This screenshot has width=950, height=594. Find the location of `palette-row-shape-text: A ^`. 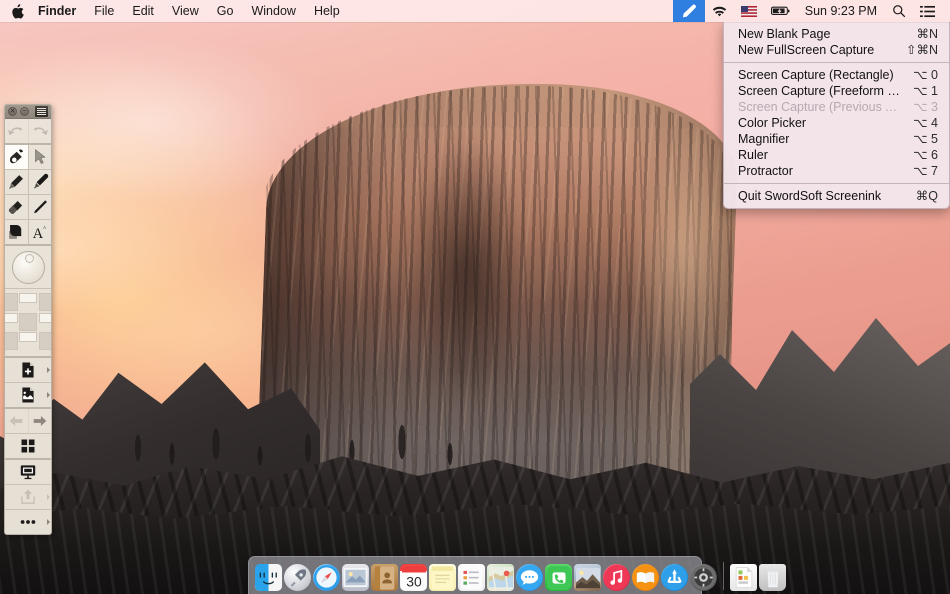

palette-row-shape-text: A ^ is located at coordinates (28, 233).